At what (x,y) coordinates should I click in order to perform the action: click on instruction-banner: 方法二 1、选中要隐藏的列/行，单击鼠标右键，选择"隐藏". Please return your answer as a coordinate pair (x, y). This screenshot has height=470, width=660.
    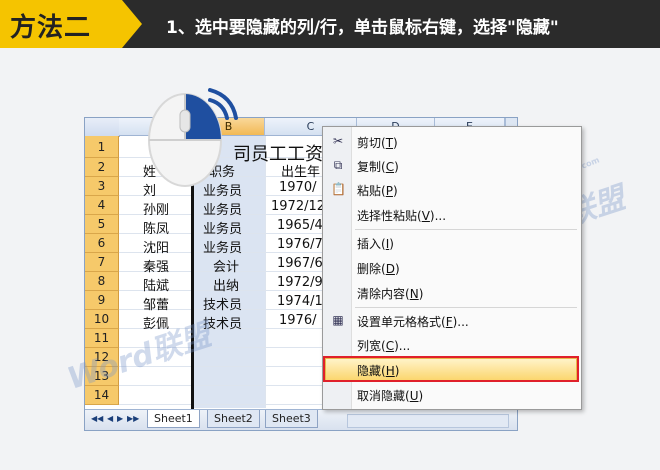
    Looking at the image, I should click on (330, 24).